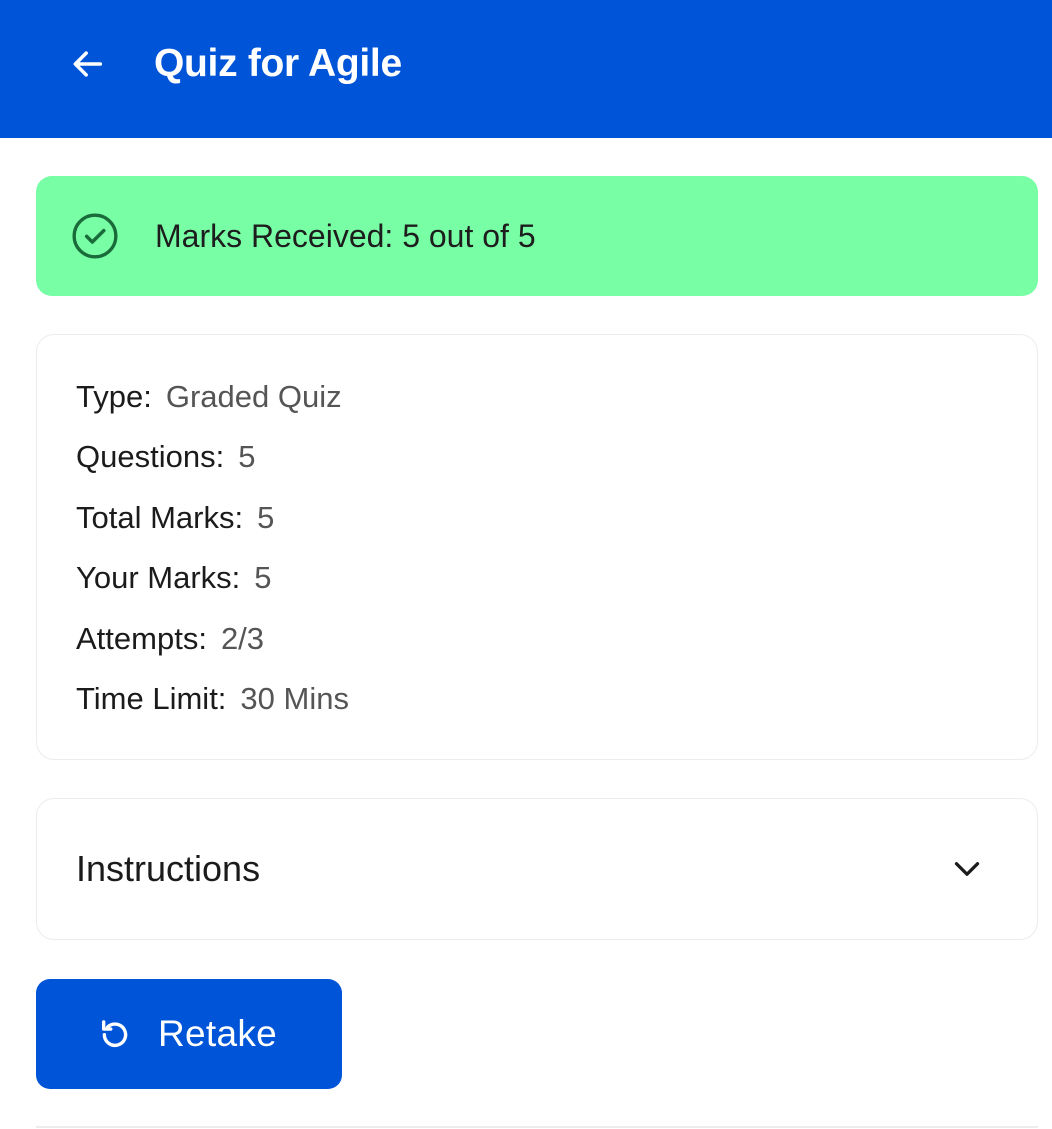 The width and height of the screenshot is (1052, 1129). What do you see at coordinates (95, 236) in the screenshot?
I see `check-circle-icon` at bounding box center [95, 236].